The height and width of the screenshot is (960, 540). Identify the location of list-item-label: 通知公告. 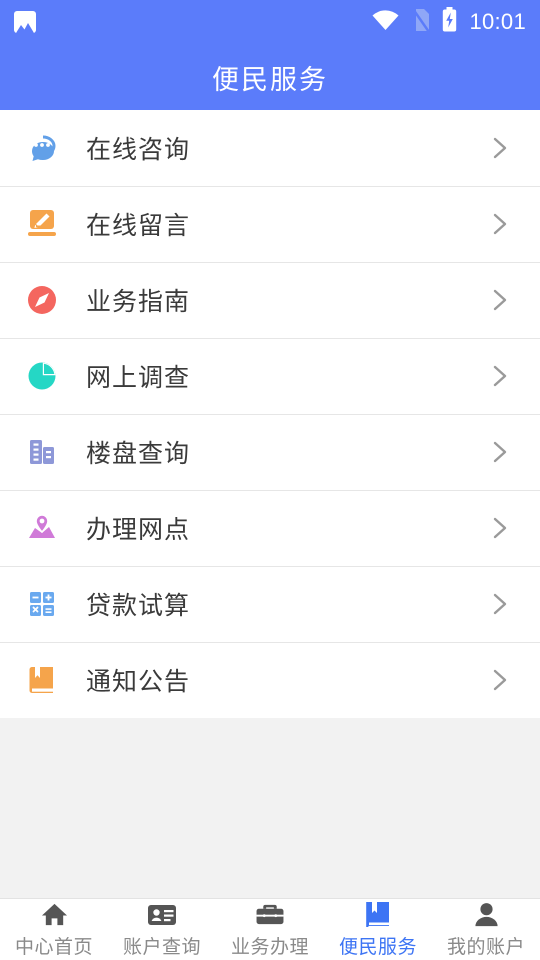
(138, 682).